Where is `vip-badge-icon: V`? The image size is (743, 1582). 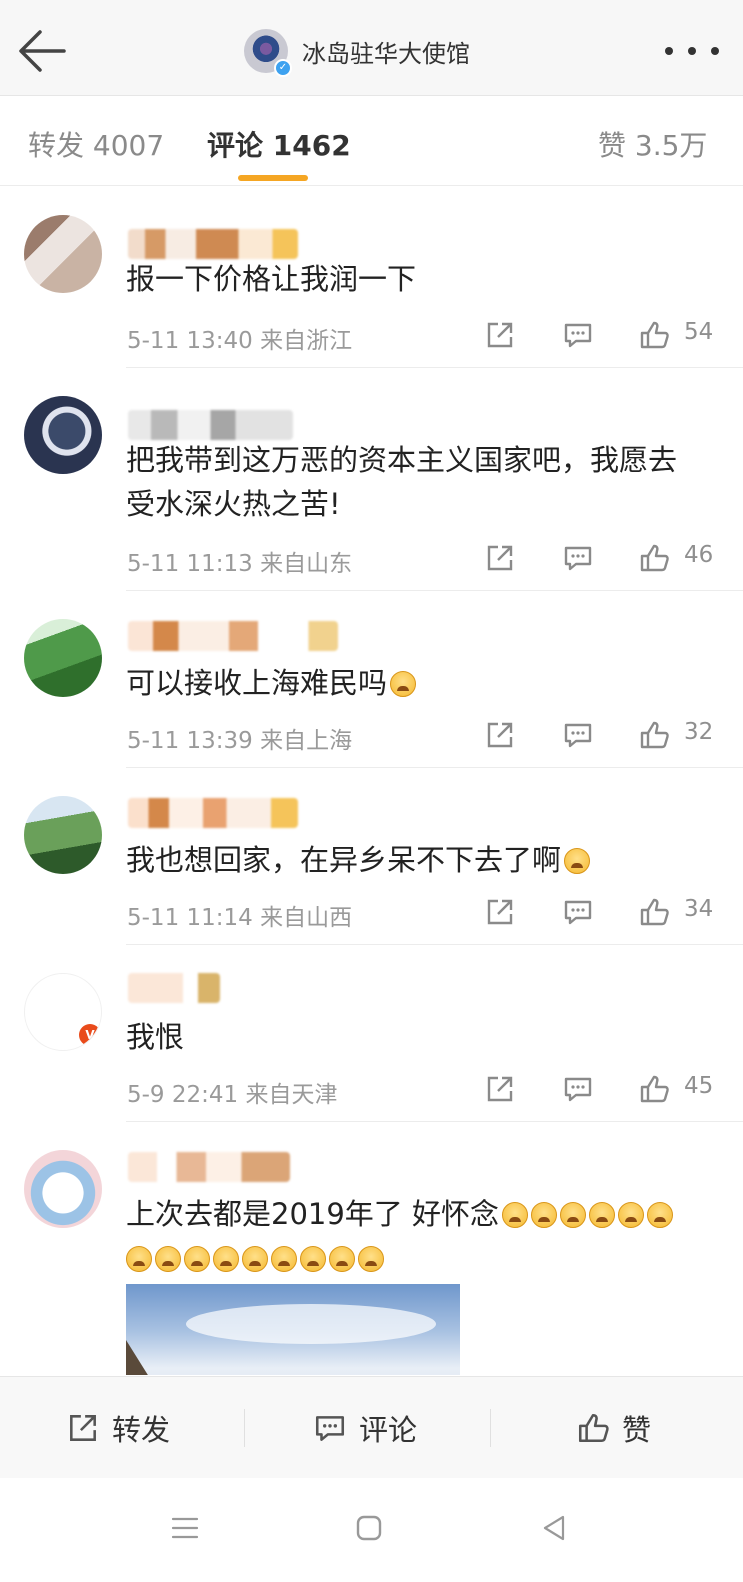 vip-badge-icon: V is located at coordinates (90, 1035).